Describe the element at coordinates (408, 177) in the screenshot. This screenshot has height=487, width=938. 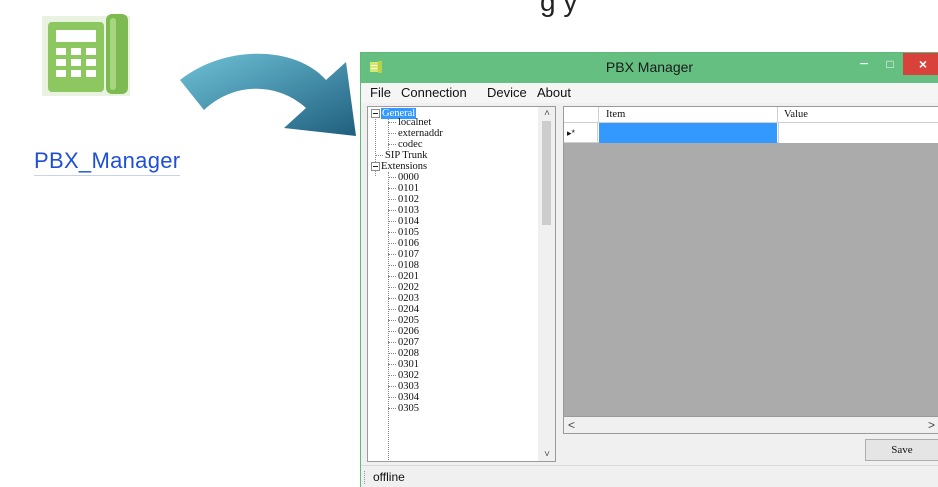
I see `tree-node-extension: 0000` at that location.